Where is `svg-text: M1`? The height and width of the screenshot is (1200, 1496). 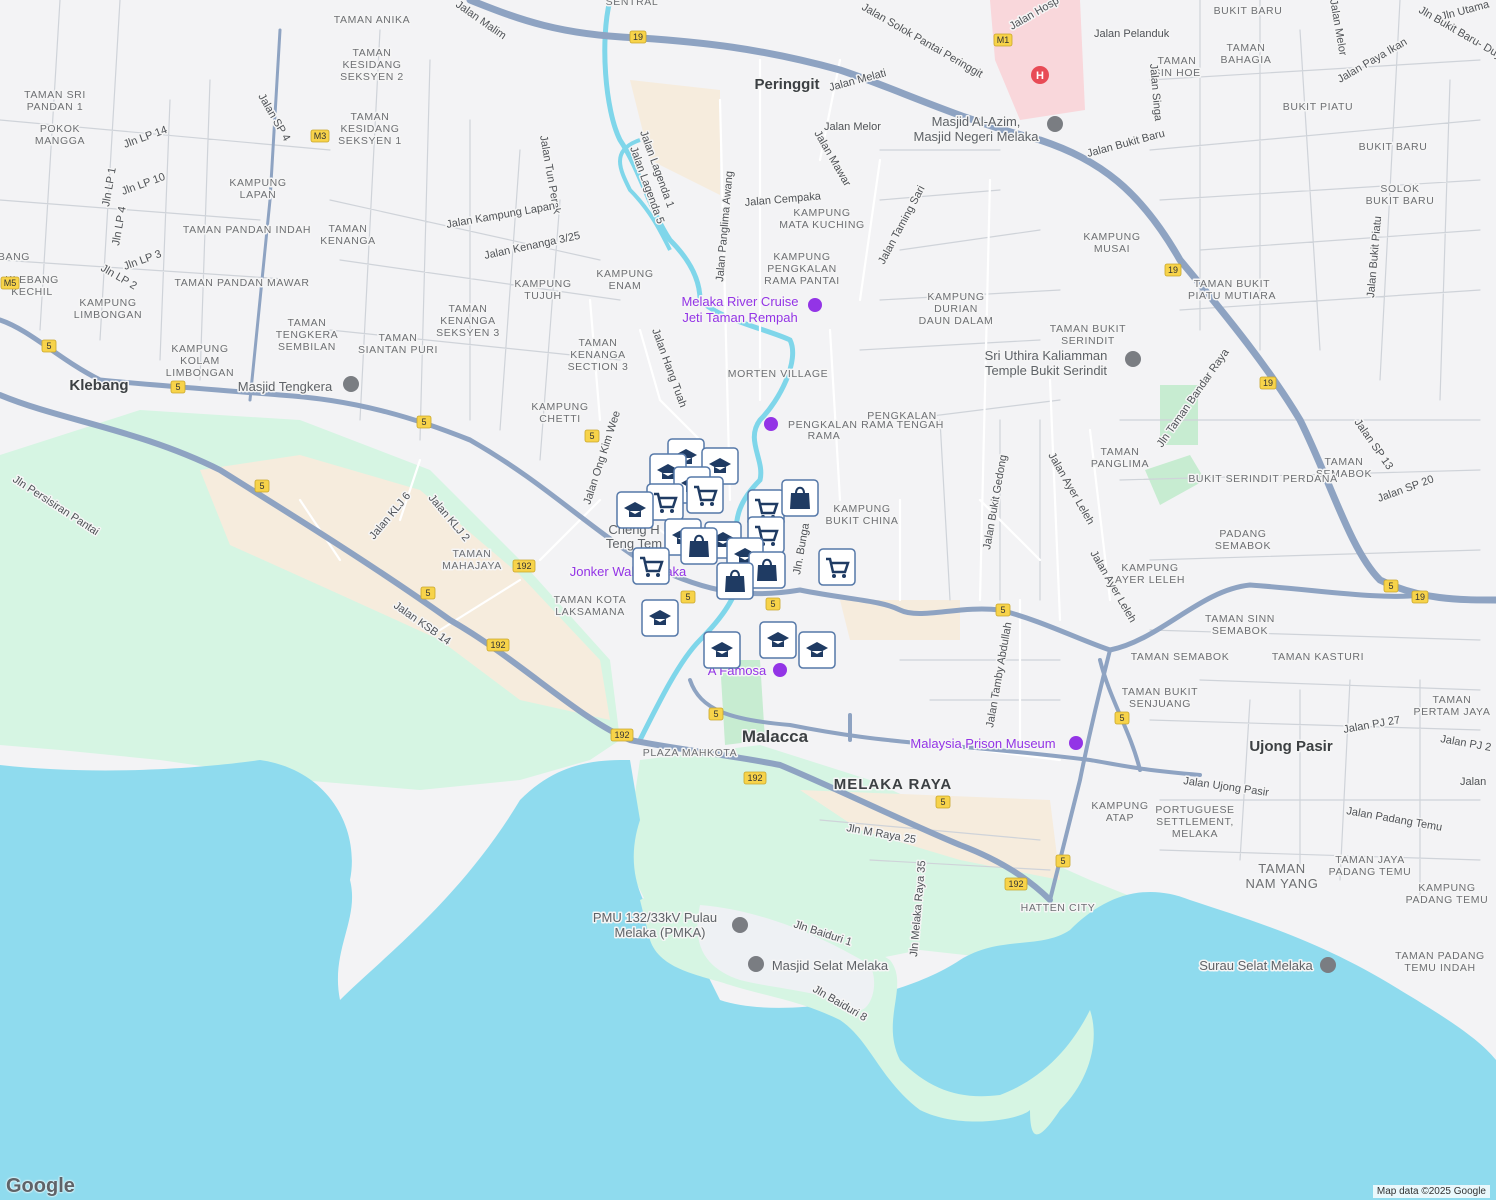
svg-text: M1 is located at coordinates (1003, 40).